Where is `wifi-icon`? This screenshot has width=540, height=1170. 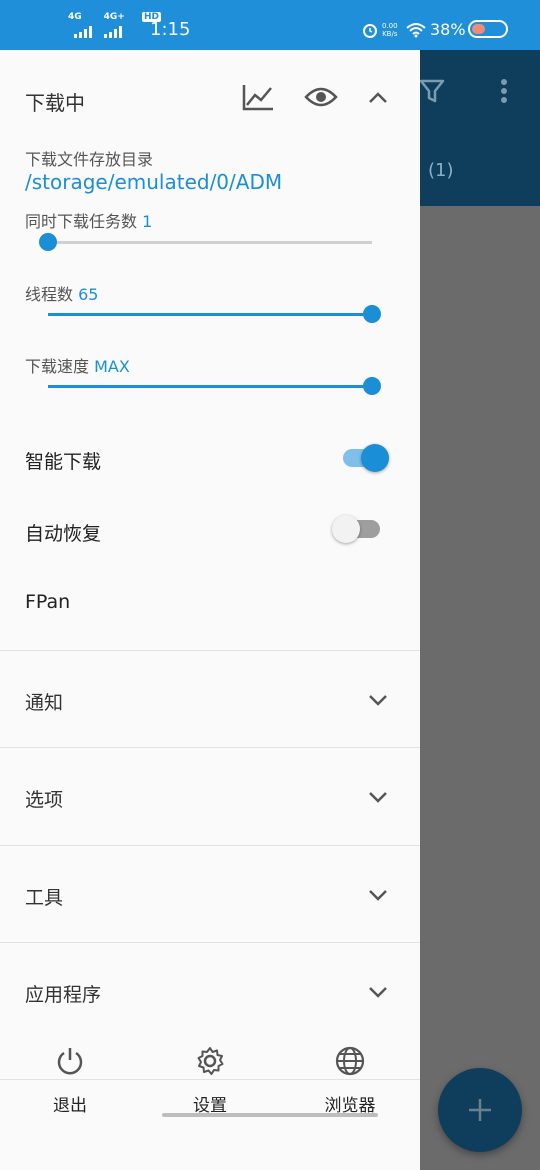 wifi-icon is located at coordinates (416, 30).